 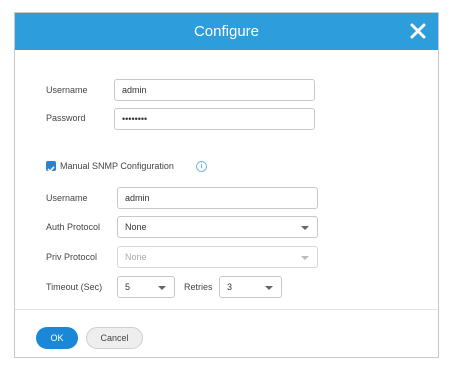 I want to click on dialog-title: Configure, so click(x=226, y=31).